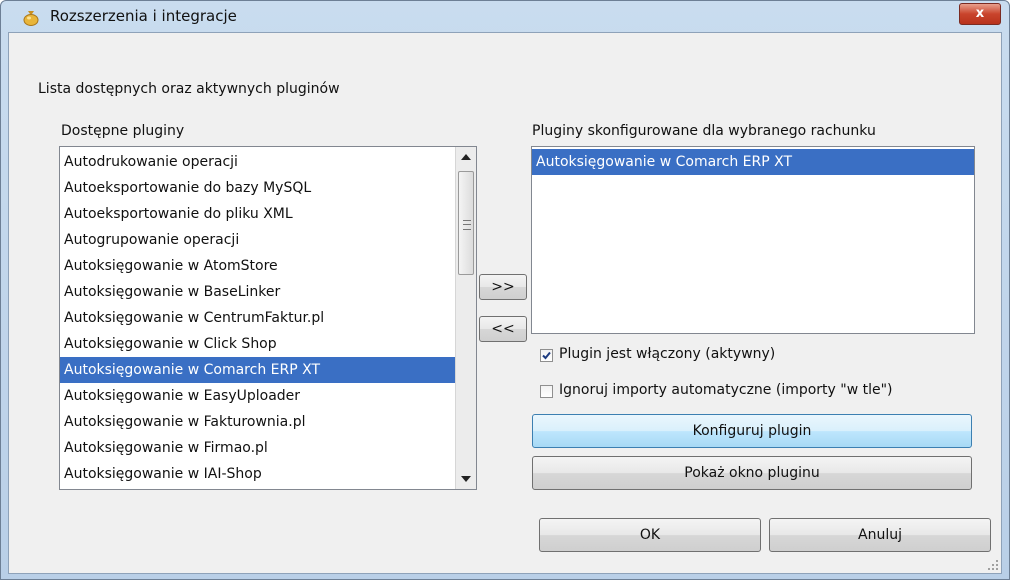 The image size is (1010, 580). I want to click on money-bag-icon, so click(31, 18).